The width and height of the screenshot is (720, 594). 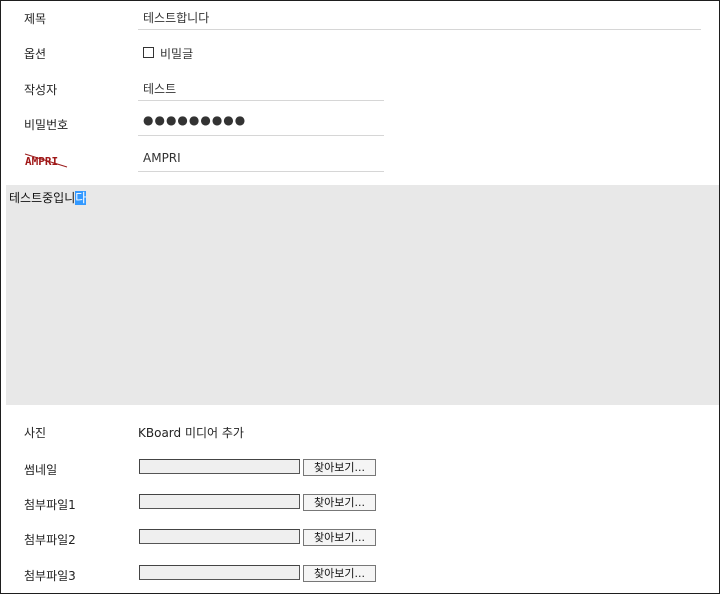 What do you see at coordinates (148, 52) in the screenshot?
I see `secret-checkbox` at bounding box center [148, 52].